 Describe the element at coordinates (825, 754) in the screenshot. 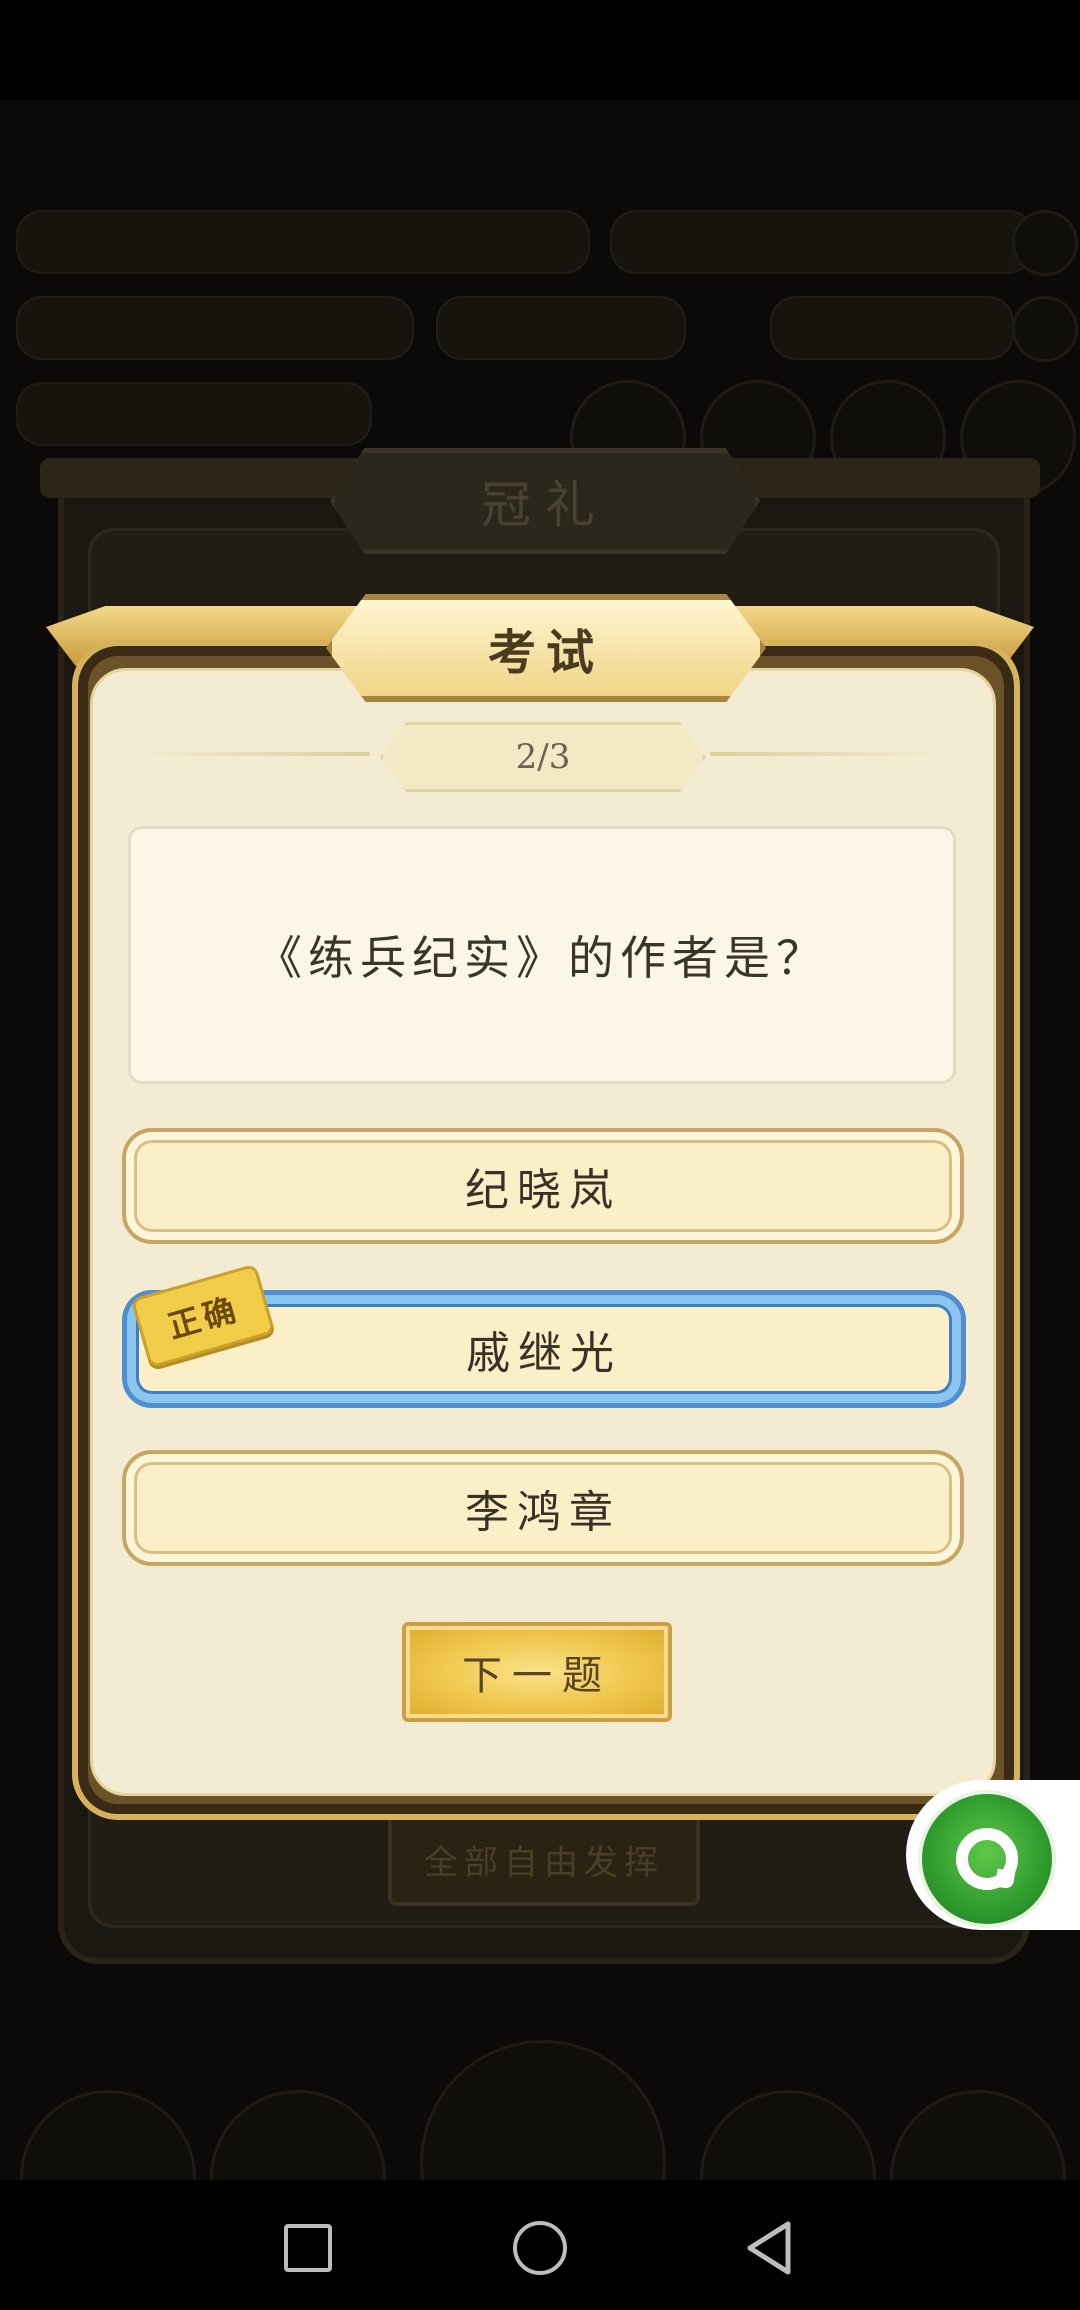

I see `progress-divider-right` at that location.